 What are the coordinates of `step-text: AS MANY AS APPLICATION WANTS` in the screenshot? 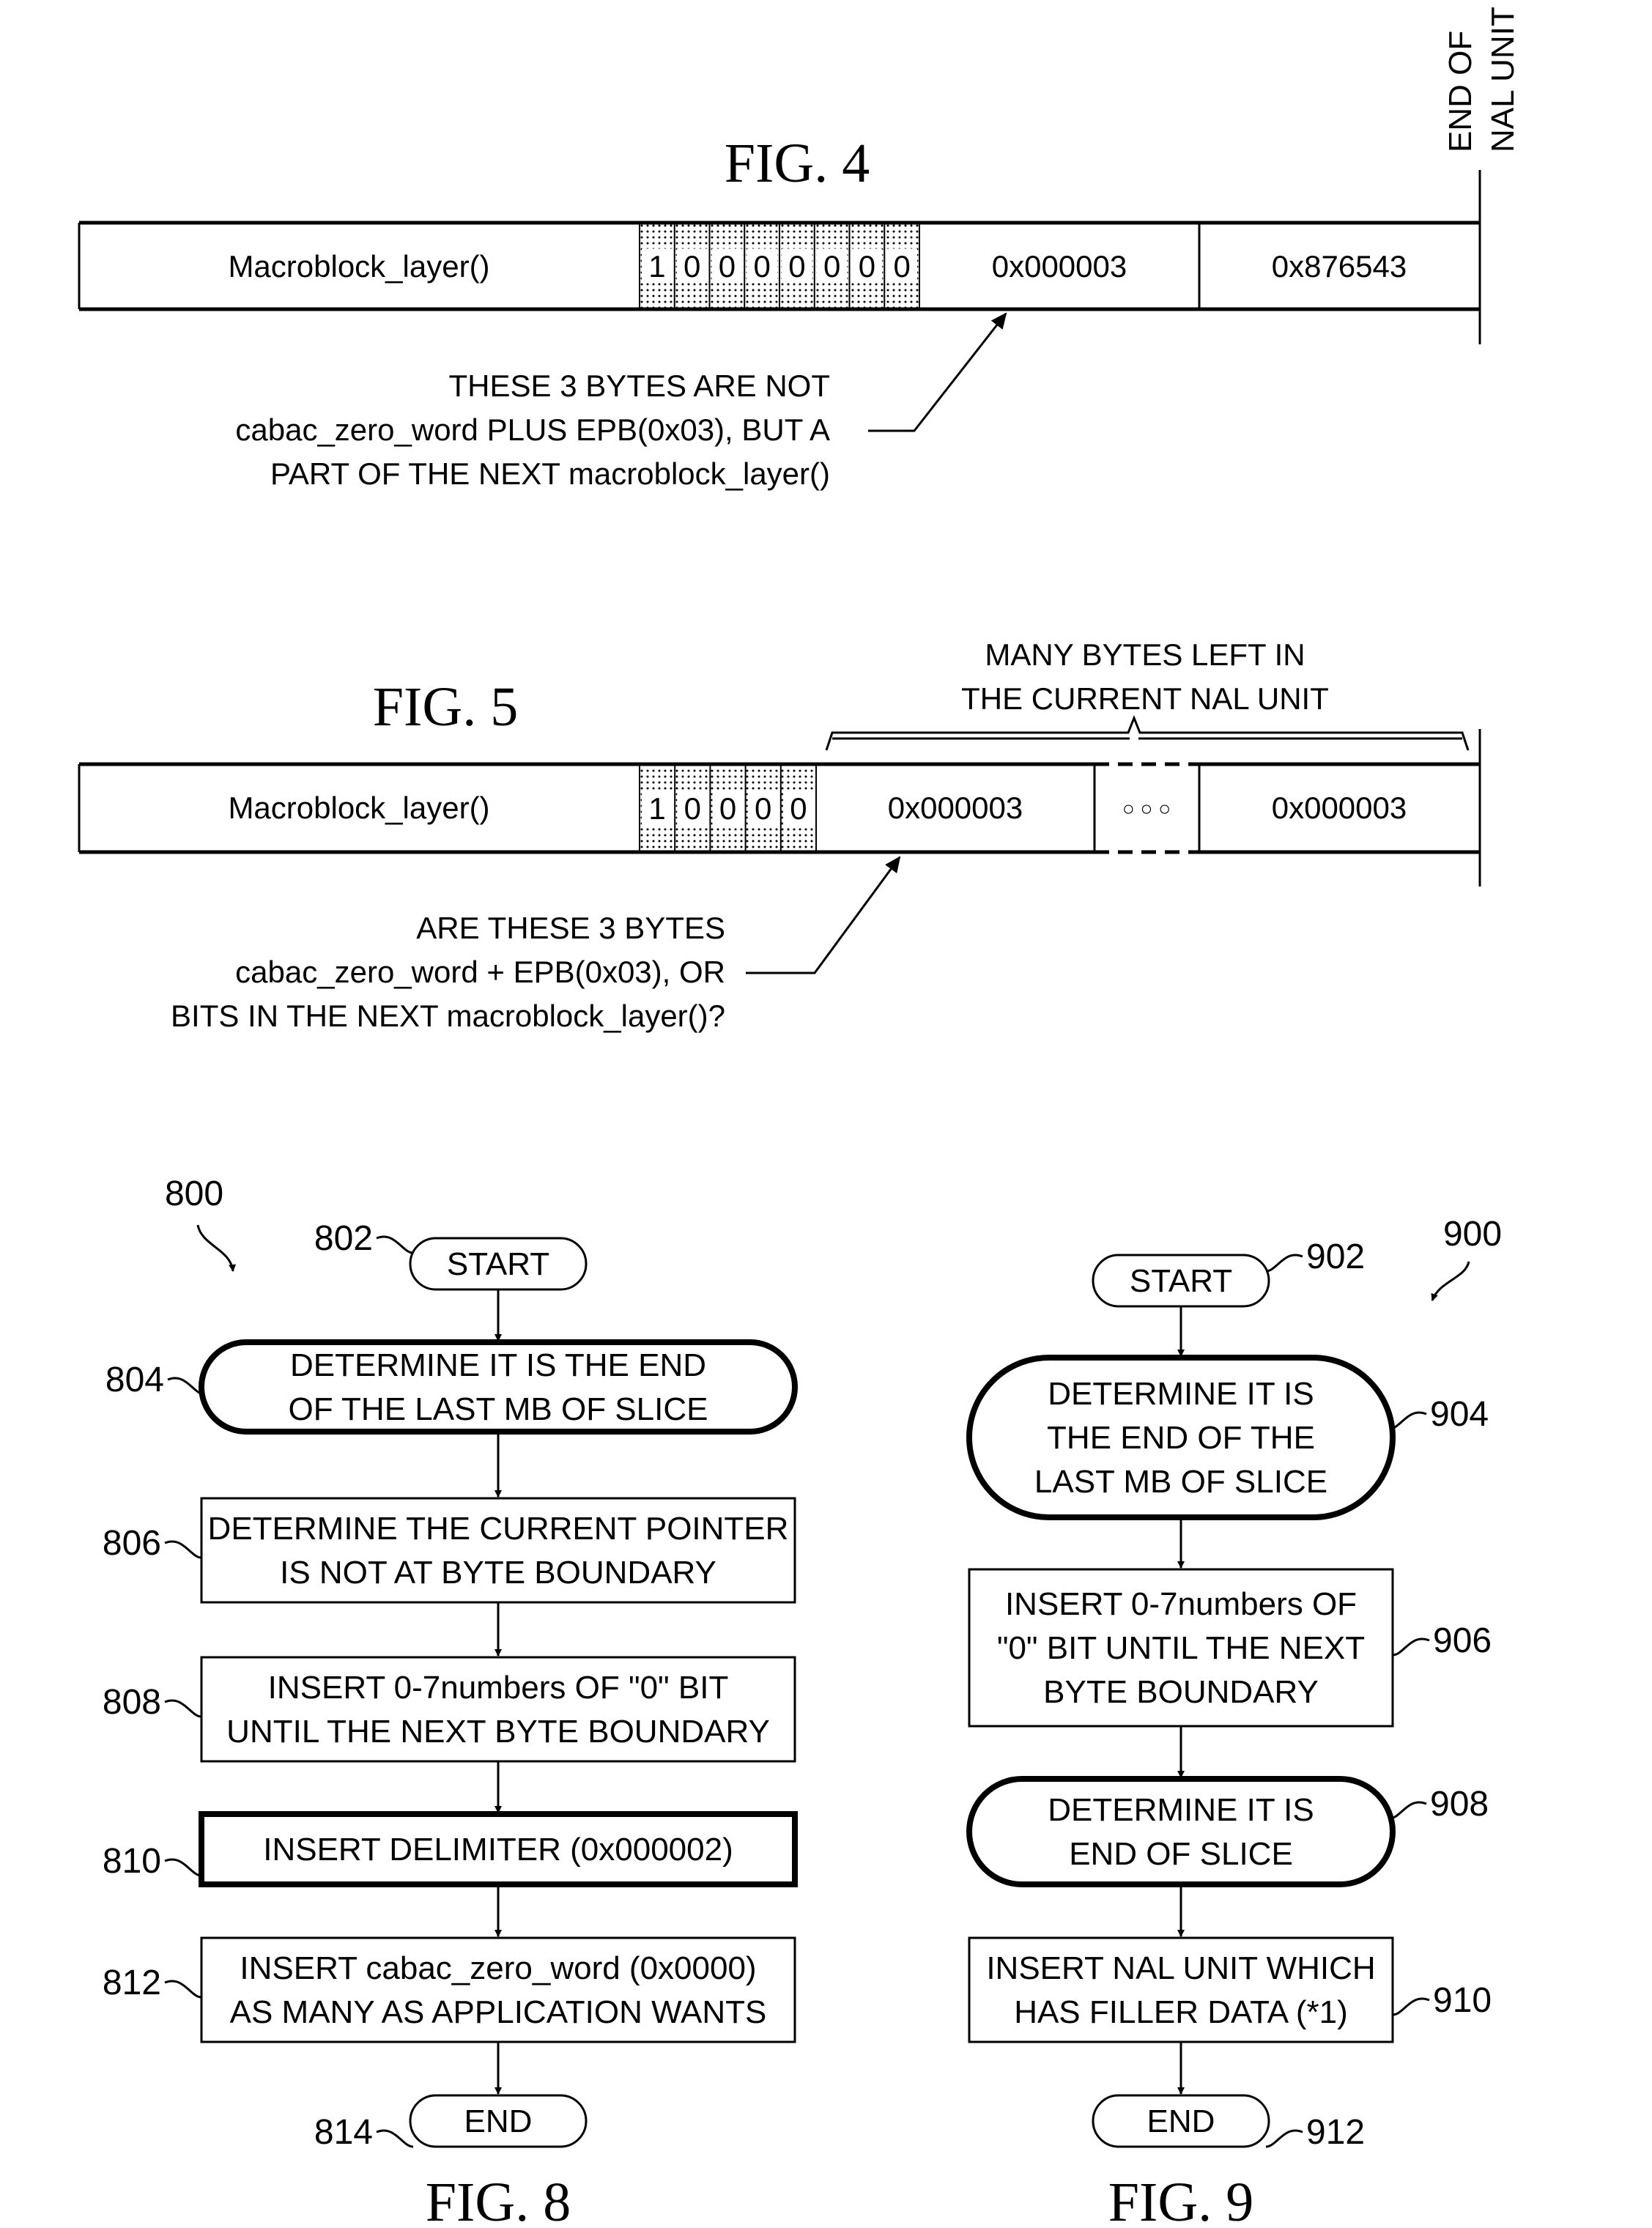 It's located at (498, 2012).